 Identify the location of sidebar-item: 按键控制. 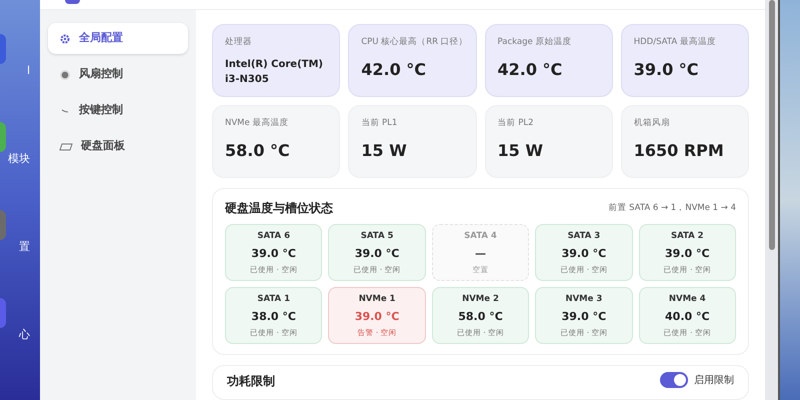
(118, 110).